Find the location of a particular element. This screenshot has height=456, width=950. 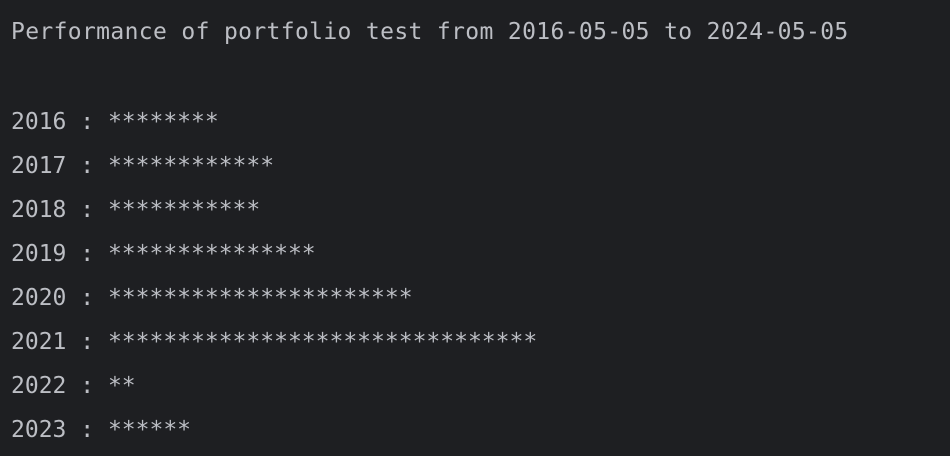

year-row: 2022 : ** is located at coordinates (480, 386).